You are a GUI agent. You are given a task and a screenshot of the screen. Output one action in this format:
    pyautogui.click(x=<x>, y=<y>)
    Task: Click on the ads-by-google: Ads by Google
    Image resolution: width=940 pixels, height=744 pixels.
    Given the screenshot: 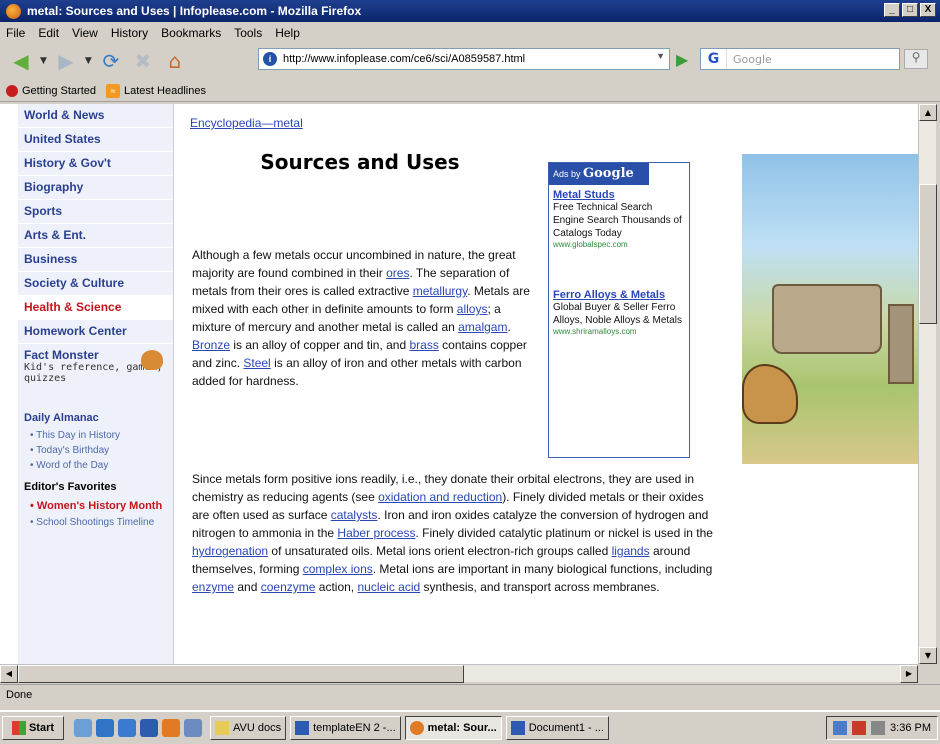 What is the action you would take?
    pyautogui.click(x=599, y=174)
    